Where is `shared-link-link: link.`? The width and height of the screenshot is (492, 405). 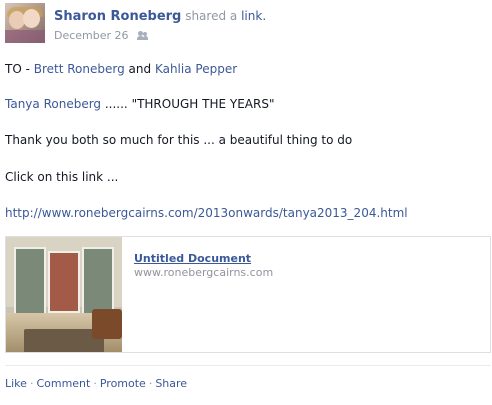 shared-link-link: link. is located at coordinates (253, 16).